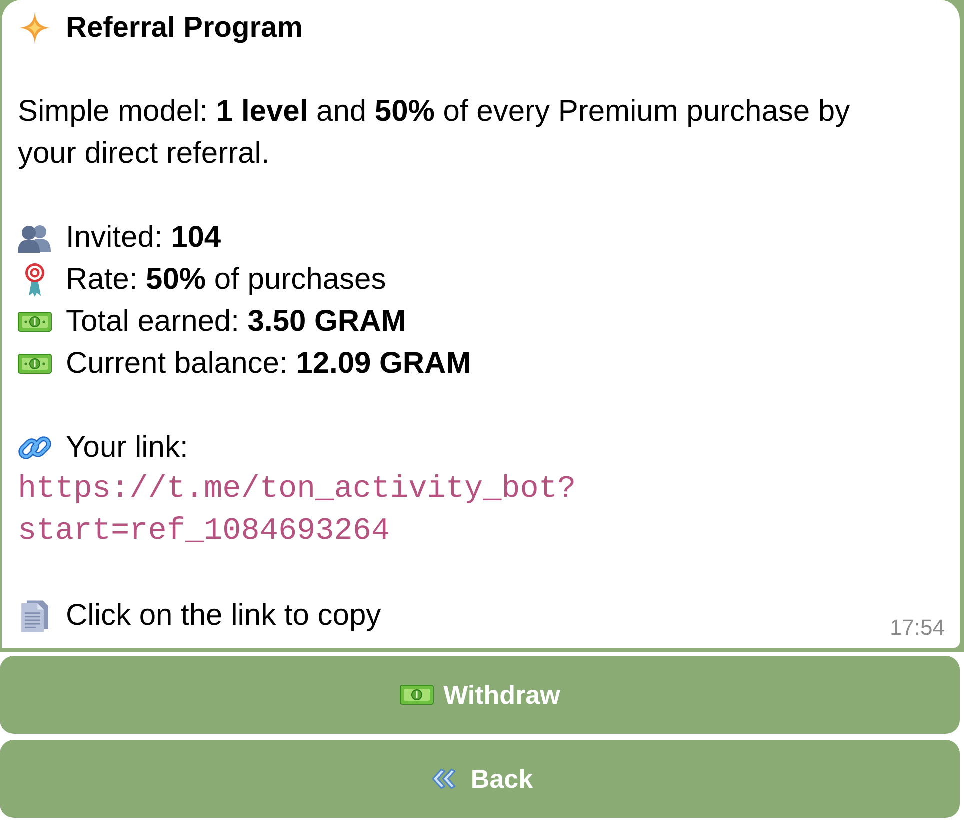 This screenshot has height=820, width=964. I want to click on stat-text: Total earned: 3.50 GRAM, so click(236, 322).